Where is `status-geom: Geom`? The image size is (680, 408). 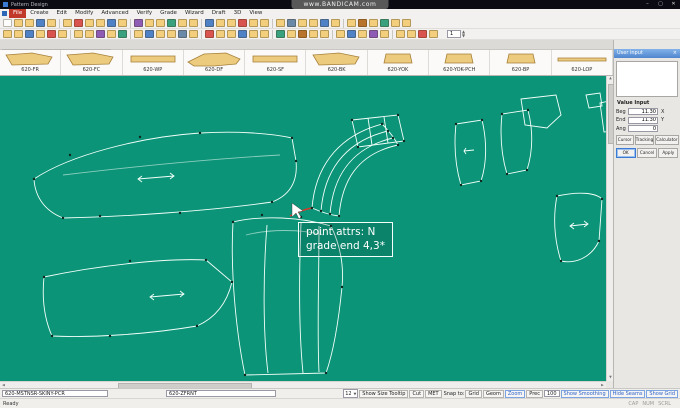 status-geom: Geom is located at coordinates (493, 393).